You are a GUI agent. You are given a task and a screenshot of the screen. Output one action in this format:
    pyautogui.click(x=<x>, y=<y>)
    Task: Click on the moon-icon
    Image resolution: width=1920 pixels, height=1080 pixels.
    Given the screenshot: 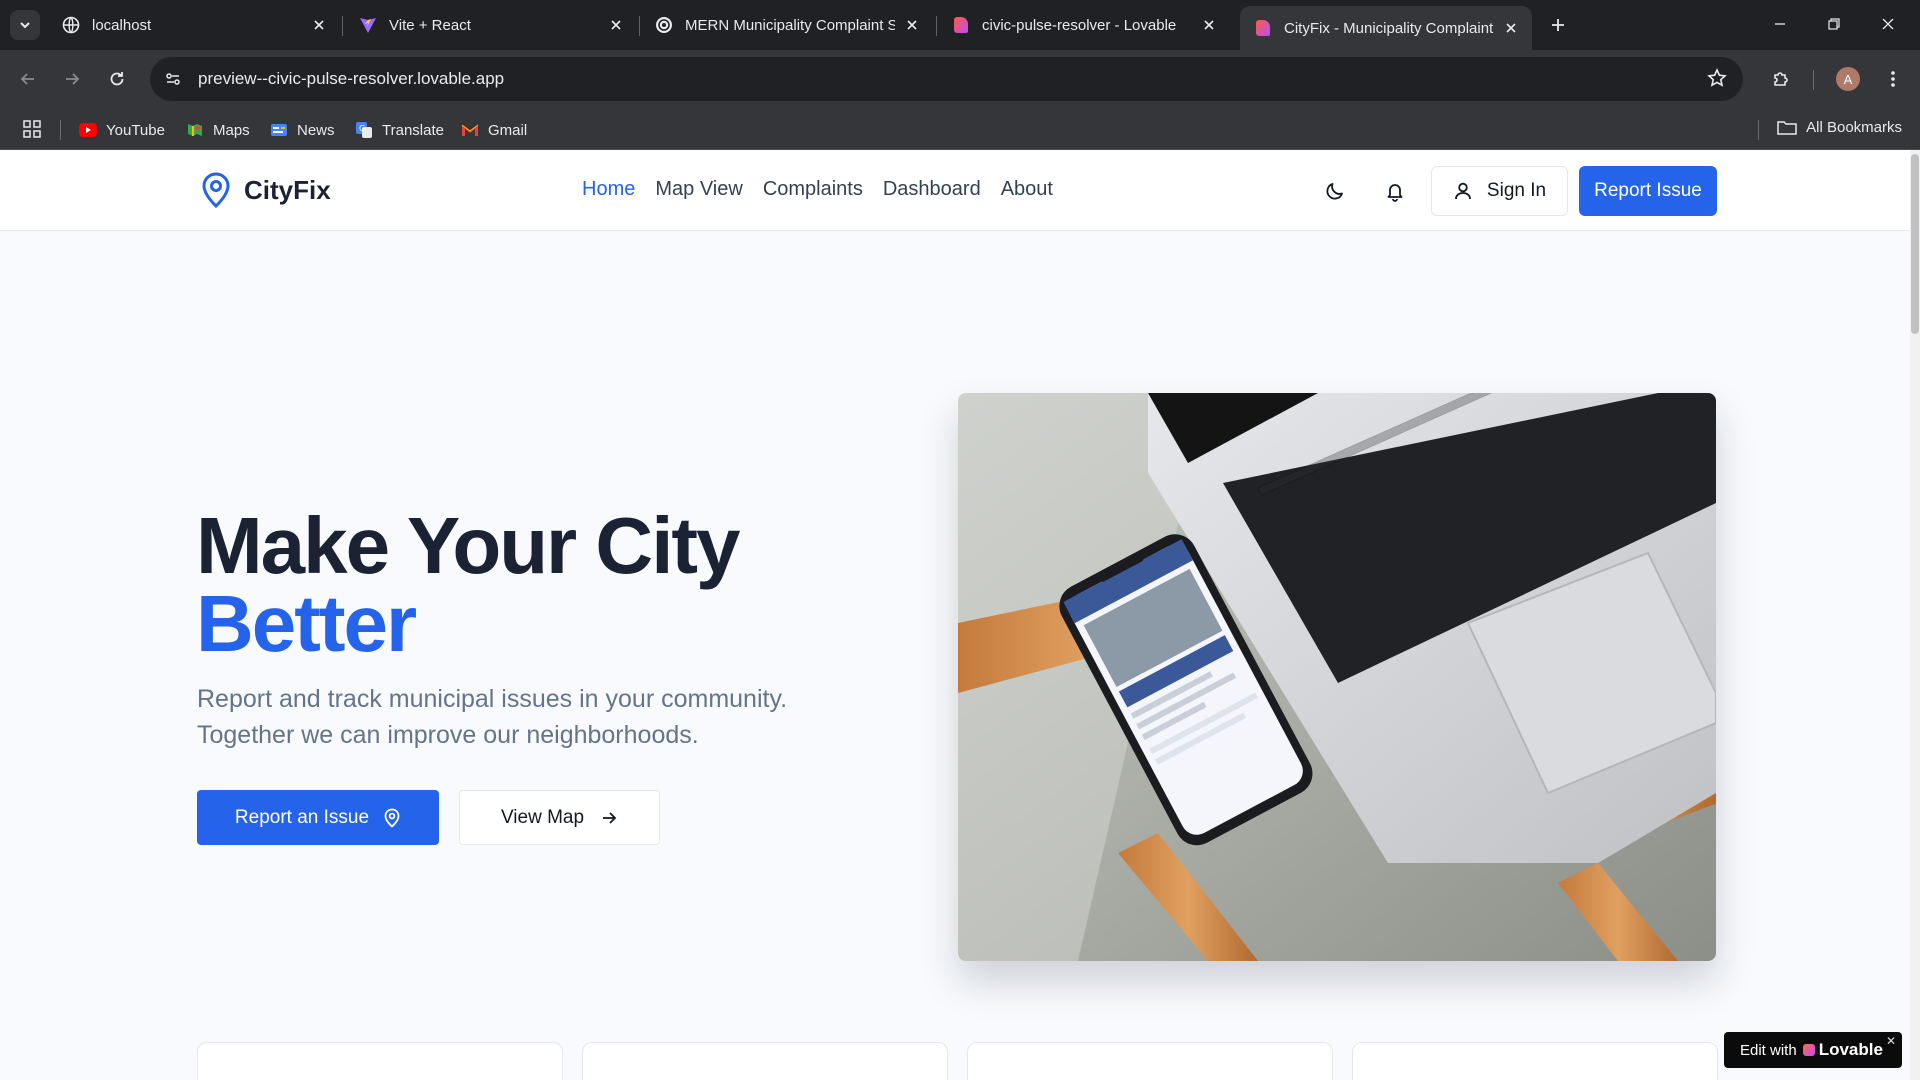 What is the action you would take?
    pyautogui.click(x=1334, y=191)
    